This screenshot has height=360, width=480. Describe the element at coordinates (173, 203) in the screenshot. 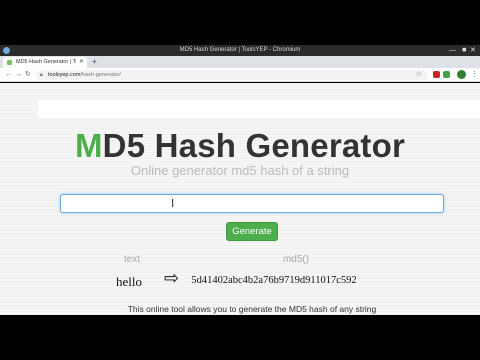

I see `text-cursor-icon: I` at that location.